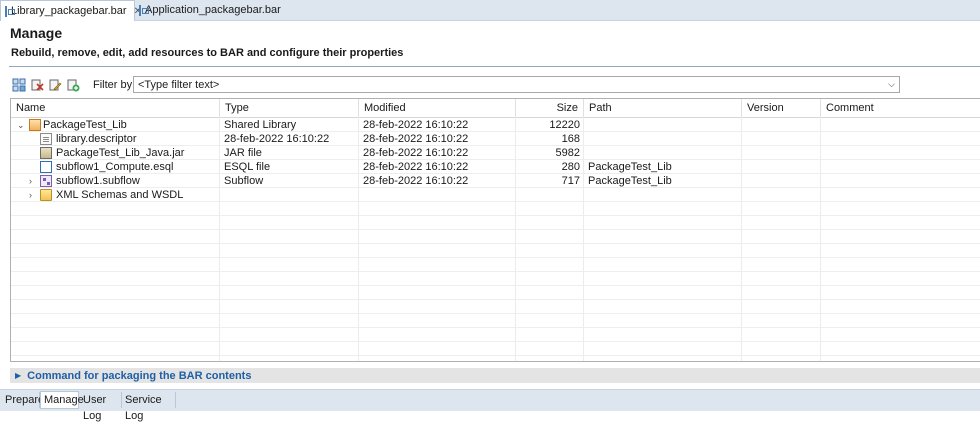 The width and height of the screenshot is (980, 424). What do you see at coordinates (21, 125) in the screenshot?
I see `chevron-expanded-icon: ⌄` at bounding box center [21, 125].